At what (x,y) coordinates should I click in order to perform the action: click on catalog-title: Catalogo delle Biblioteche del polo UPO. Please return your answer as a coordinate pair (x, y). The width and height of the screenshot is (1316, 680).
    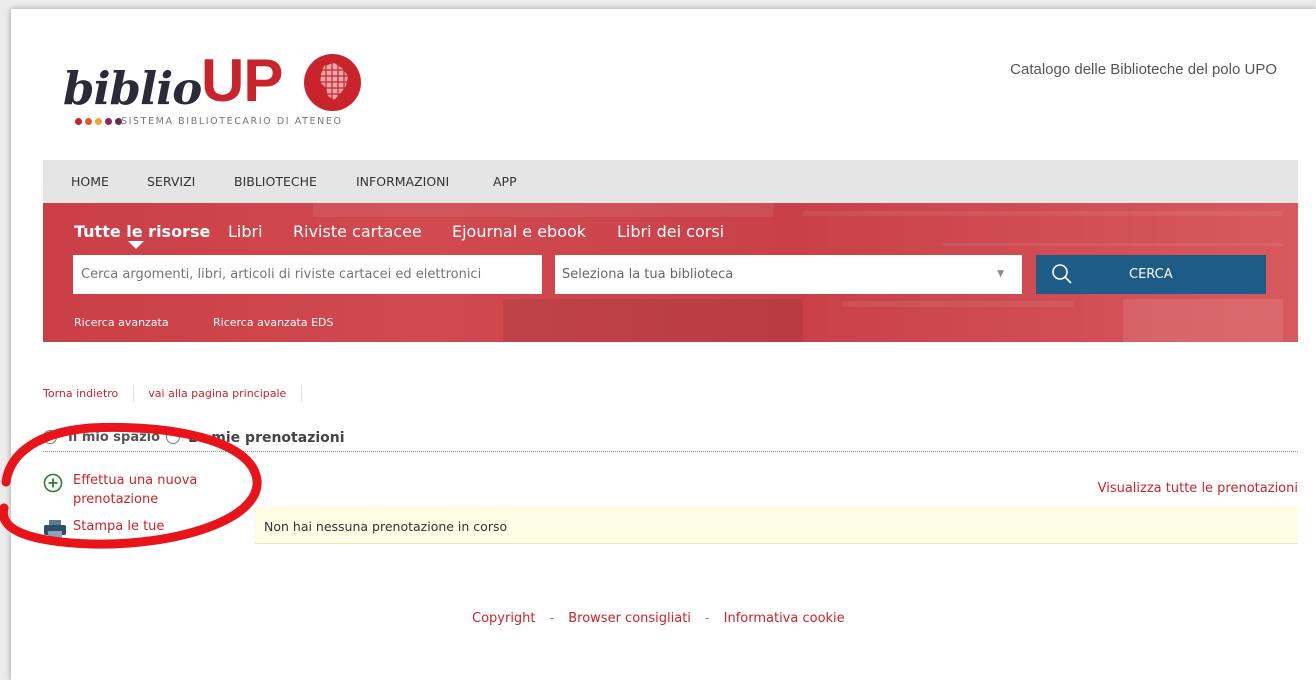
    Looking at the image, I should click on (1143, 69).